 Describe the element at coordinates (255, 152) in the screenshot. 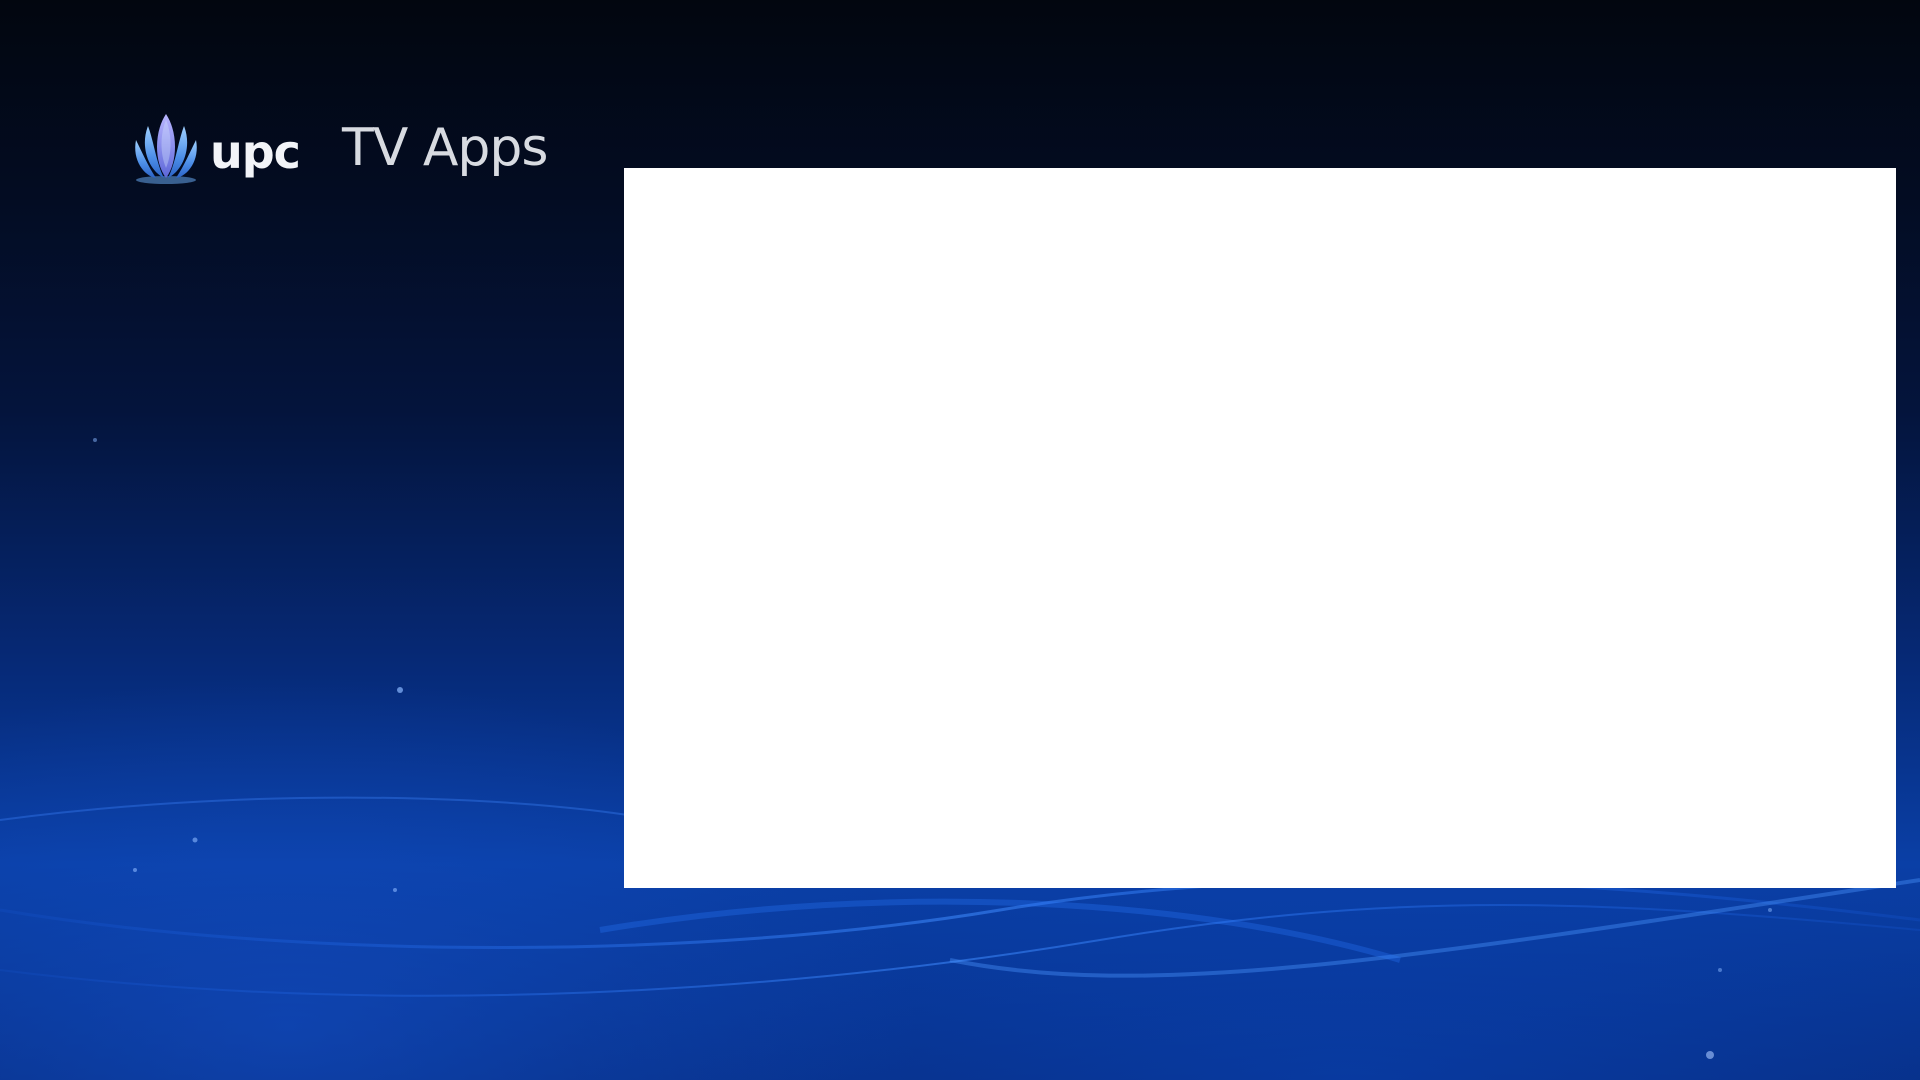

I see `brand-name: upc` at that location.